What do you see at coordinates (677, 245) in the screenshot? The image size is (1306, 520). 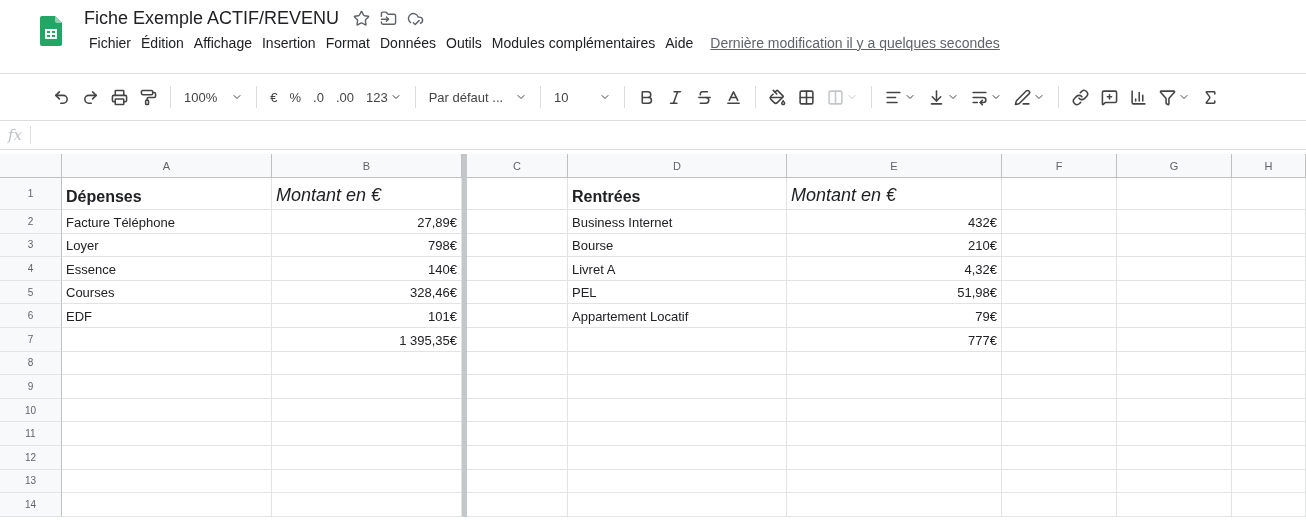 I see `table-cell: Bourse` at bounding box center [677, 245].